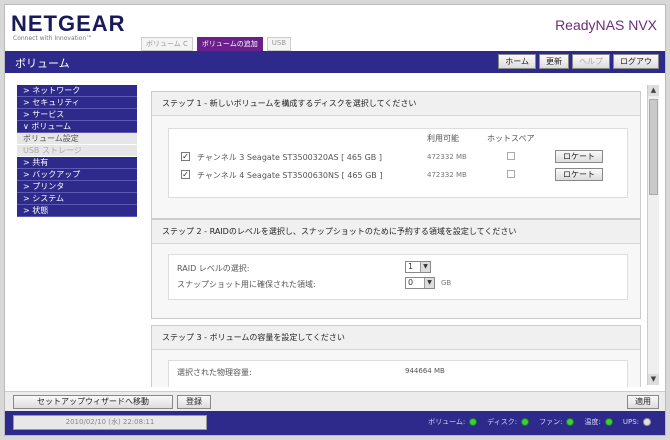 The image size is (670, 440). What do you see at coordinates (446, 283) in the screenshot?
I see `snapshot-unit: GB` at bounding box center [446, 283].